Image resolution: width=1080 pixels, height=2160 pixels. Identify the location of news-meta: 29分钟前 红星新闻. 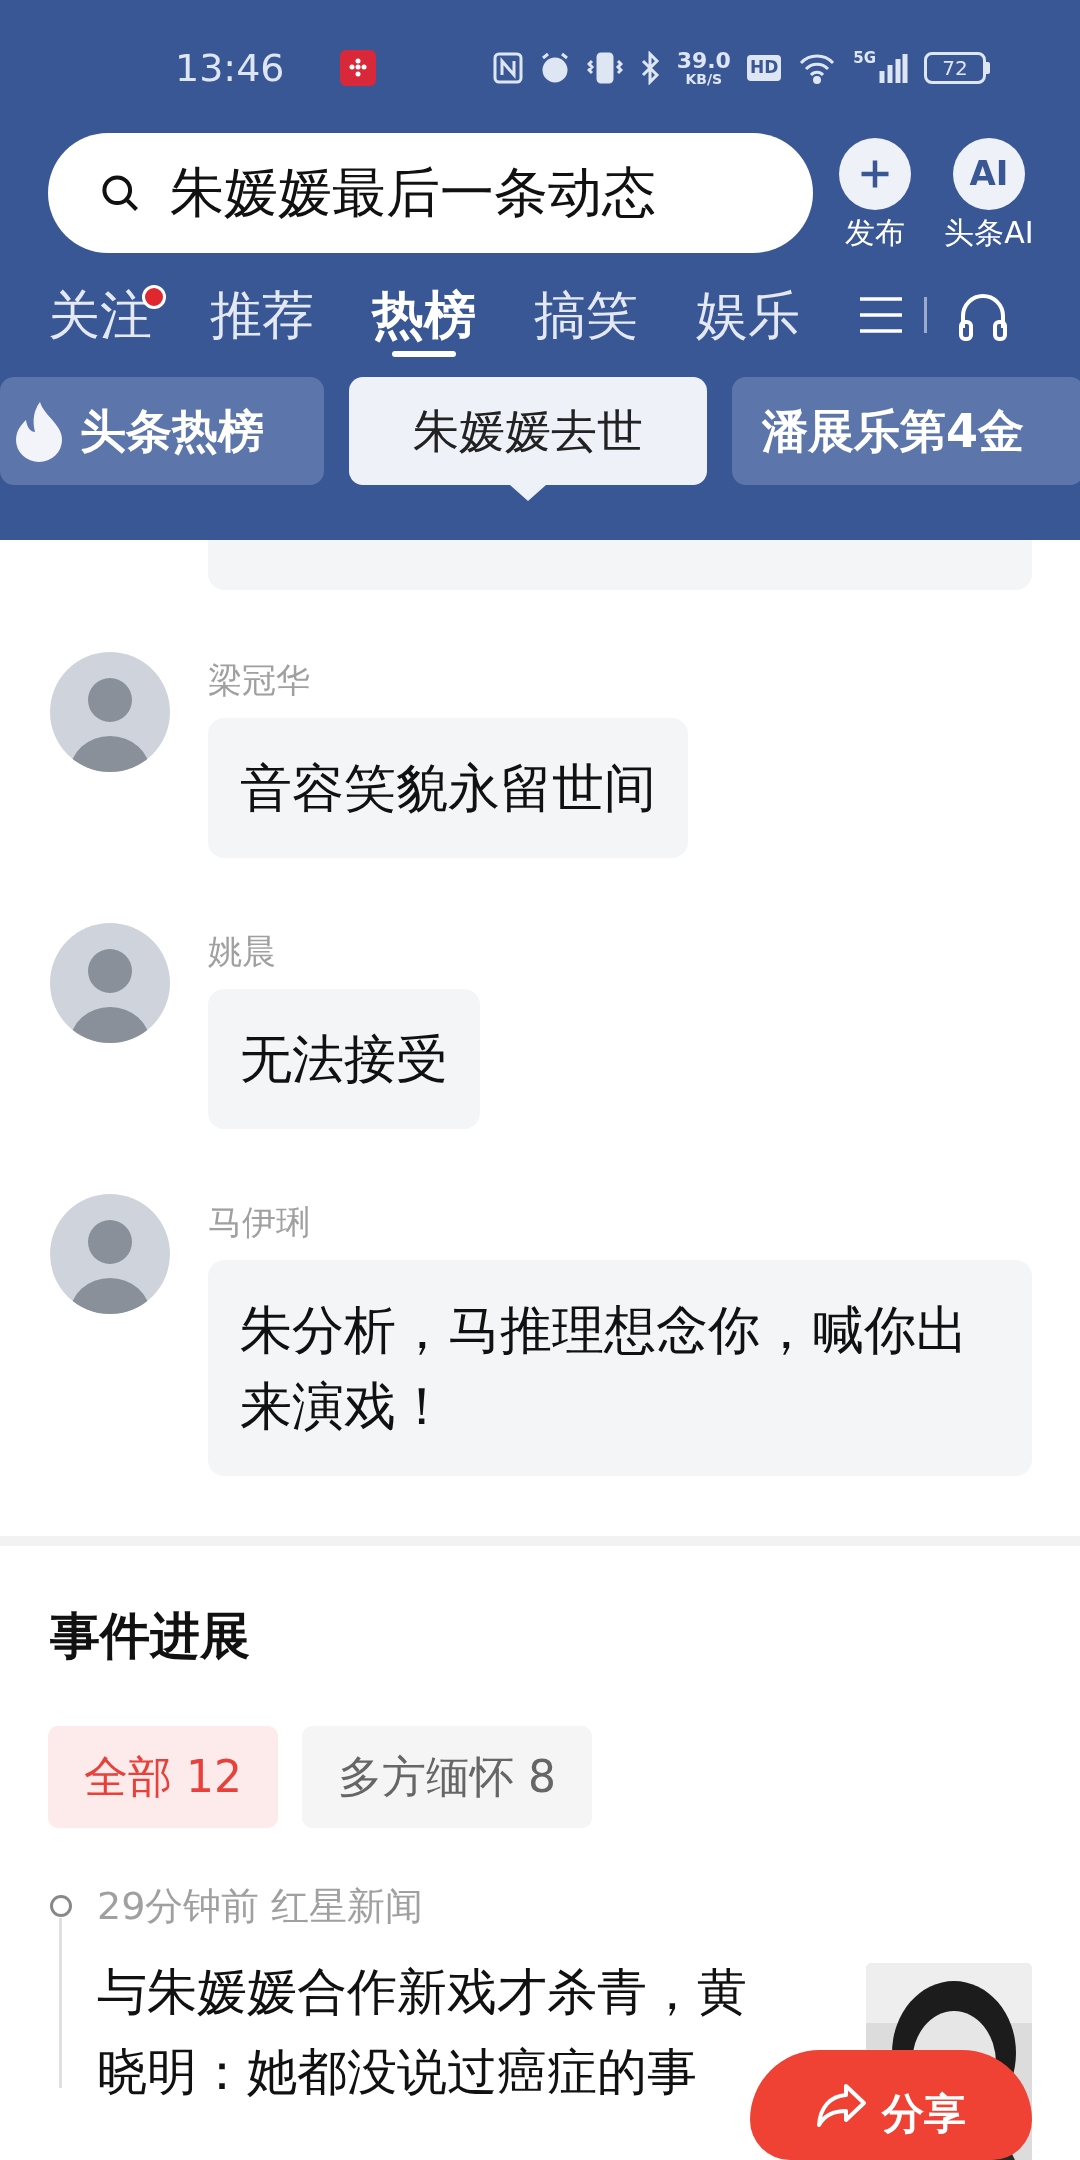
(261, 1906).